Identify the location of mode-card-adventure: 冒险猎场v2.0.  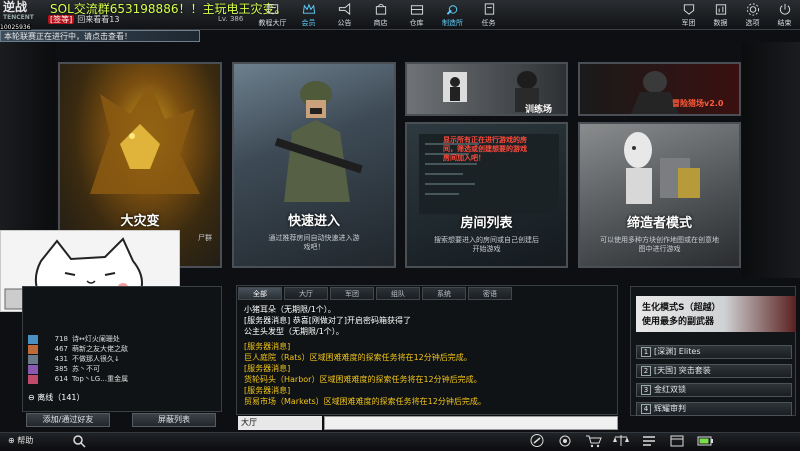
(659, 89).